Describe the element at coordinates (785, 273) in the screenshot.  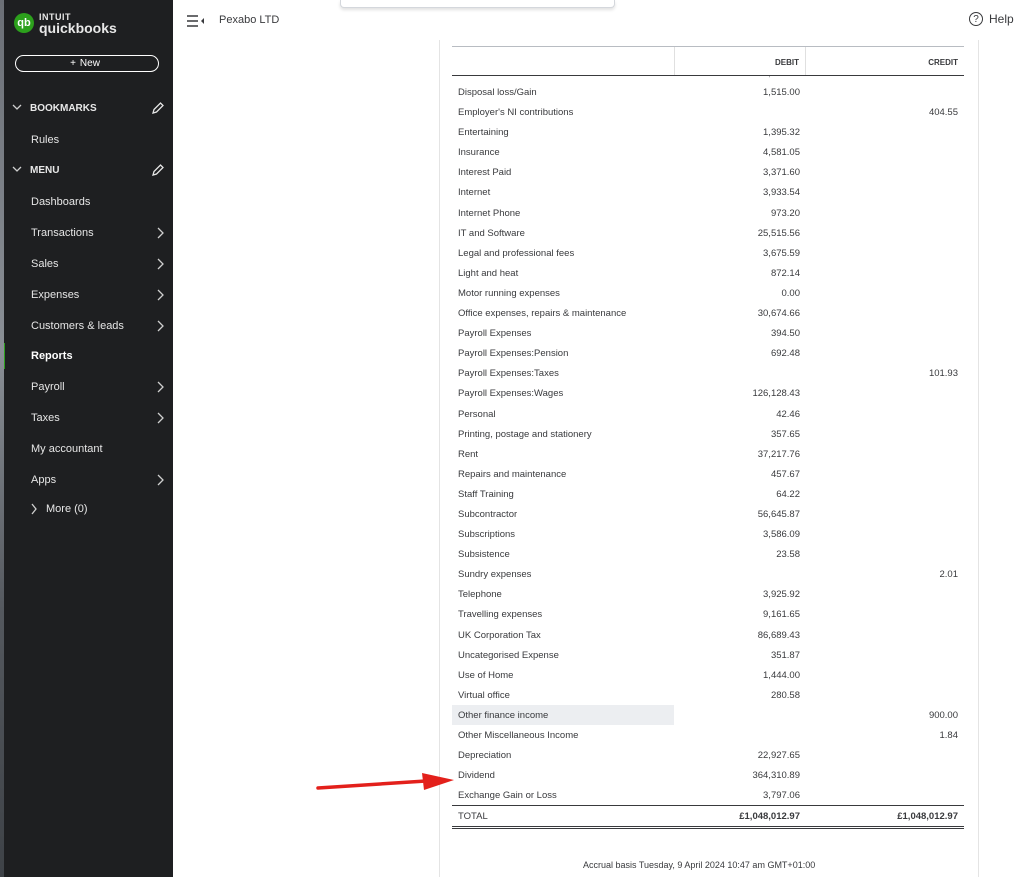
I see `debit-amount: 872.14` at that location.